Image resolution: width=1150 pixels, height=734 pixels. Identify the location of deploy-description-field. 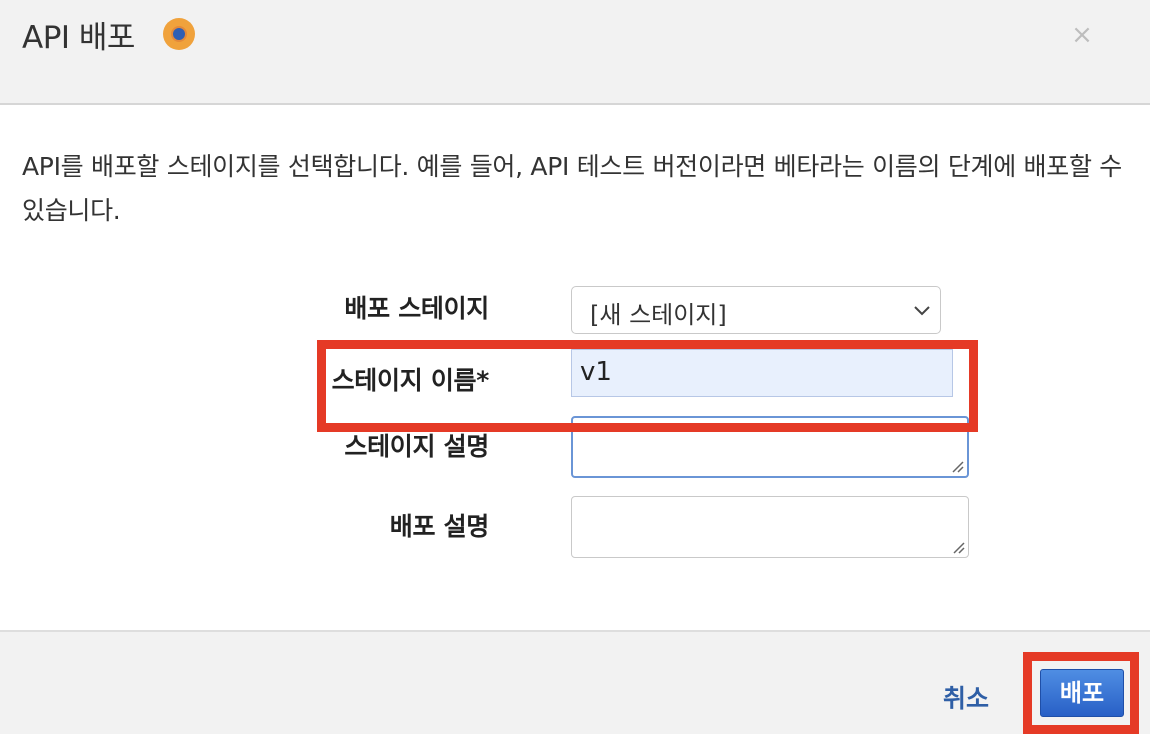
(770, 527).